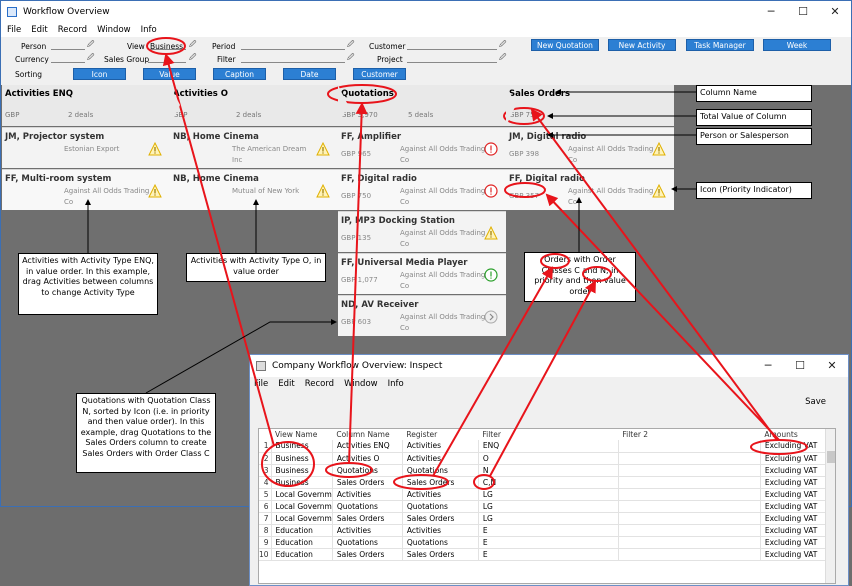 This screenshot has height=586, width=852. Describe the element at coordinates (286, 384) in the screenshot. I see `menu-edit: Edit` at that location.